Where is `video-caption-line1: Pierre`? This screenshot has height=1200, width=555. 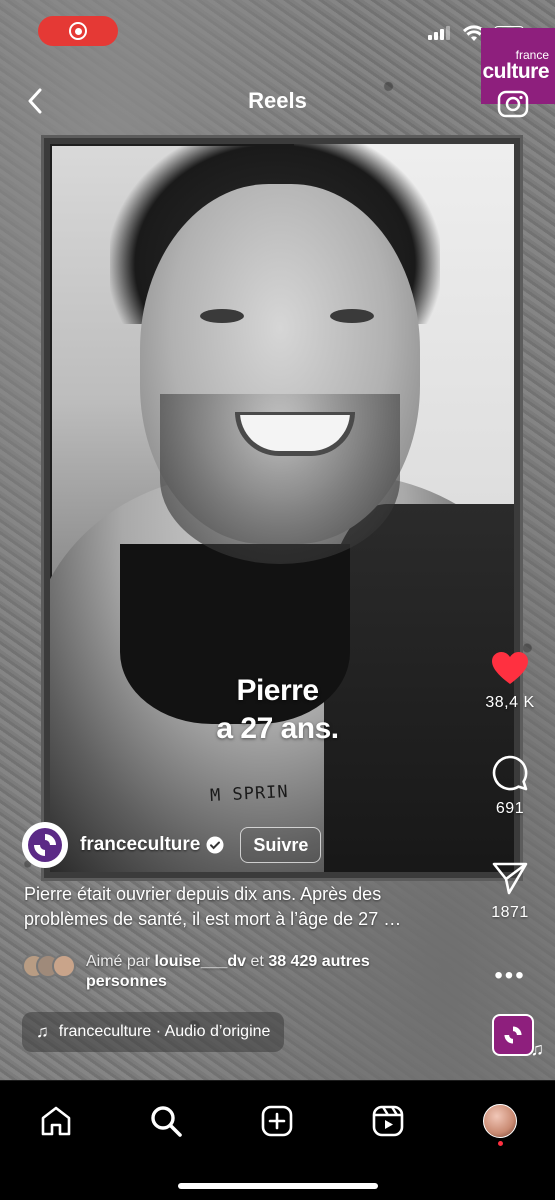 video-caption-line1: Pierre is located at coordinates (277, 690).